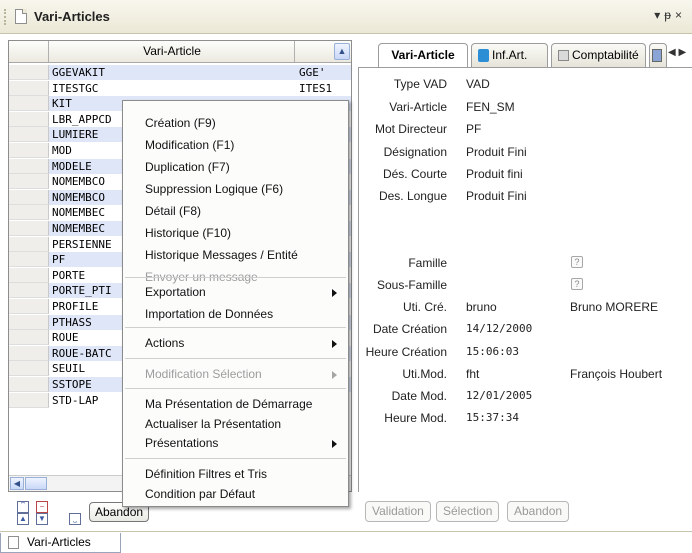  I want to click on menu-item-duplication: Duplication (F7), so click(187, 167).